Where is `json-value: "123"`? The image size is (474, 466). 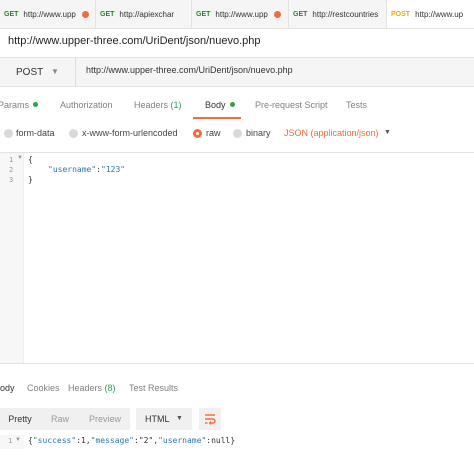 json-value: "123" is located at coordinates (113, 169).